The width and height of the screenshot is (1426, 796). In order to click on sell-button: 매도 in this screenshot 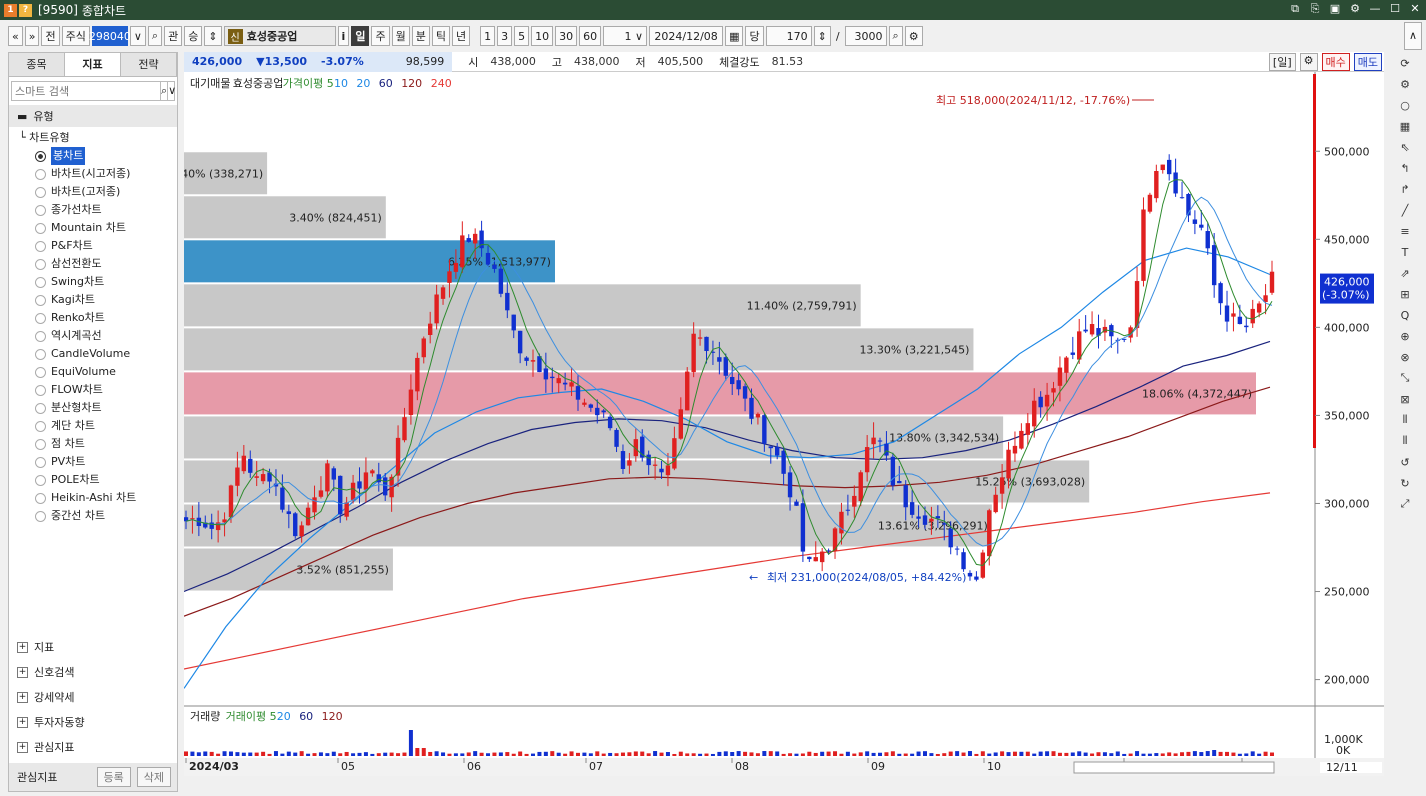, I will do `click(1367, 61)`.